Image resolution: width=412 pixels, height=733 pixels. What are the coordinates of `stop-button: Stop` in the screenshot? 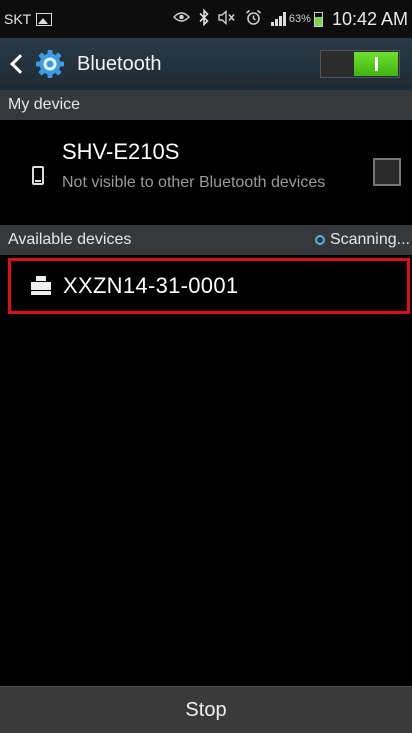 It's located at (206, 709).